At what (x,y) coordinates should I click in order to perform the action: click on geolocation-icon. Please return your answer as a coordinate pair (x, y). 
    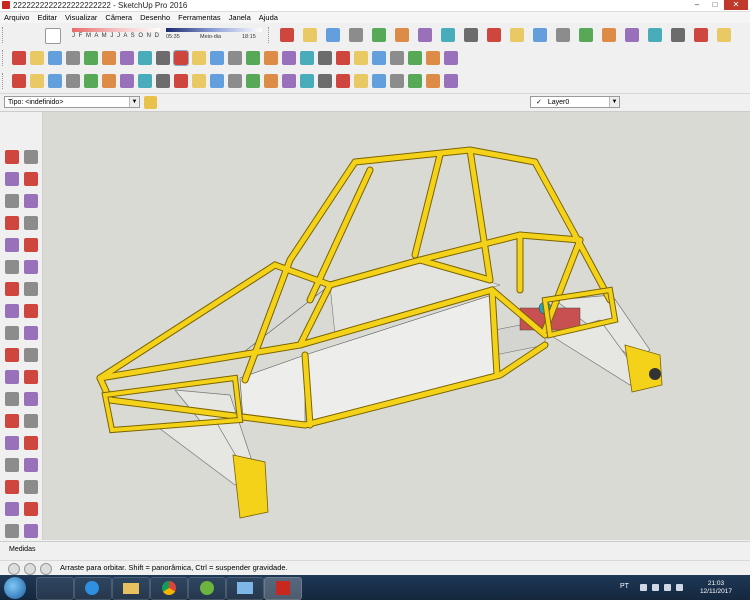
    Looking at the image, I should click on (14, 569).